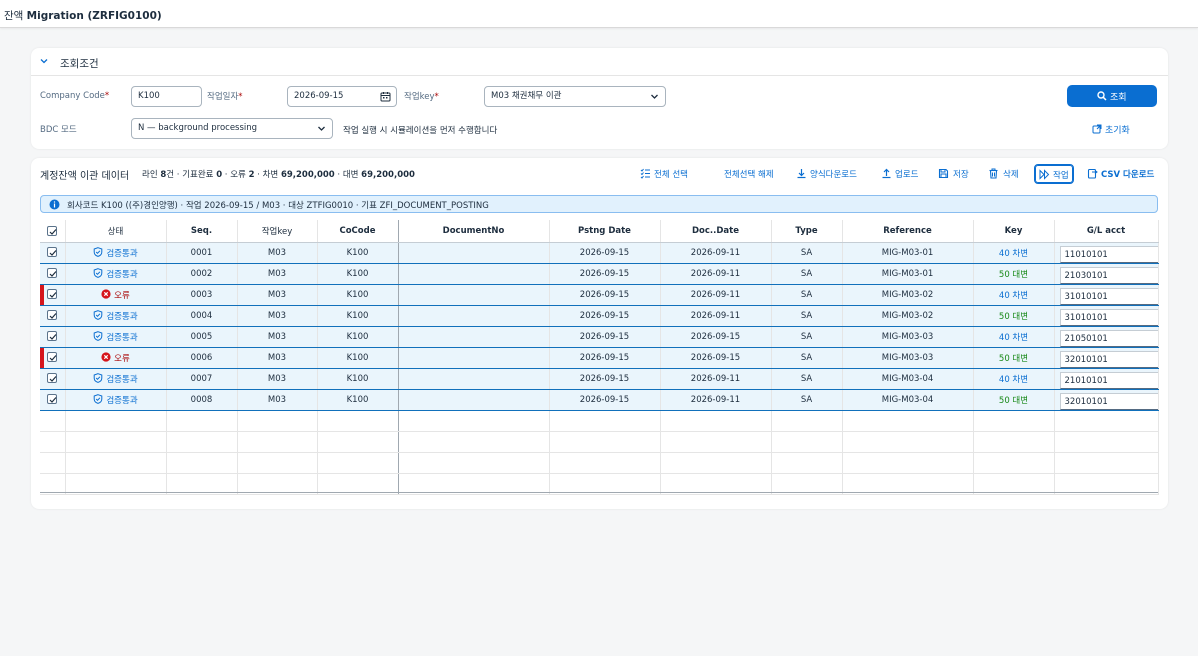 This screenshot has width=1198, height=656. I want to click on save-button: 저장, so click(955, 174).